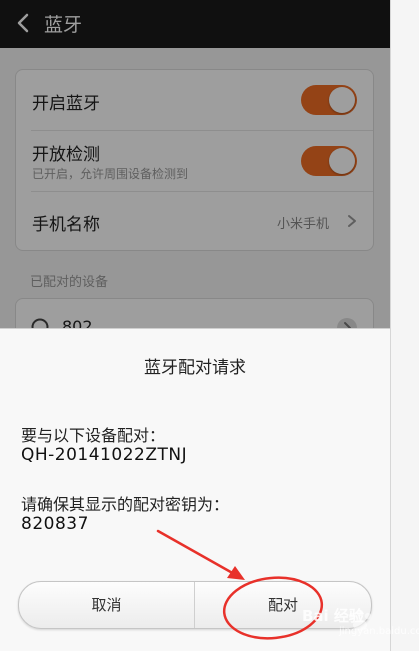  Describe the element at coordinates (379, 631) in the screenshot. I see `watermark-url: jingyan.baidu.com` at that location.